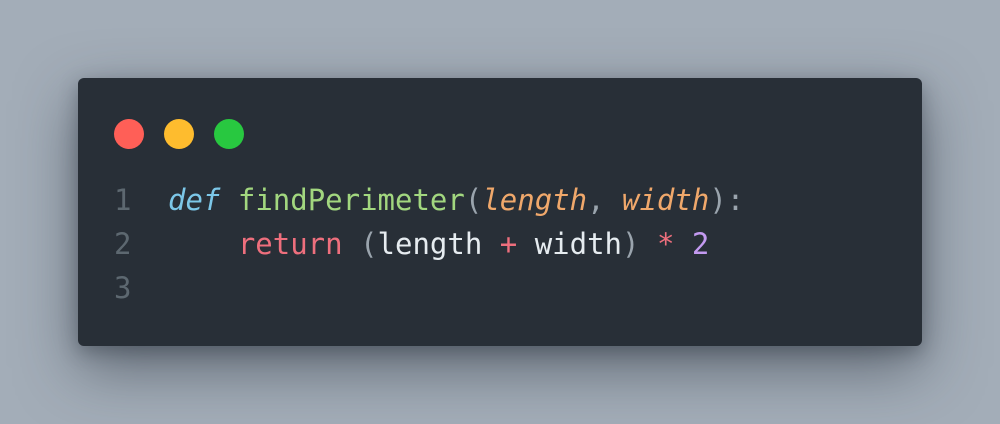  I want to click on code-token-operator: *, so click(665, 244).